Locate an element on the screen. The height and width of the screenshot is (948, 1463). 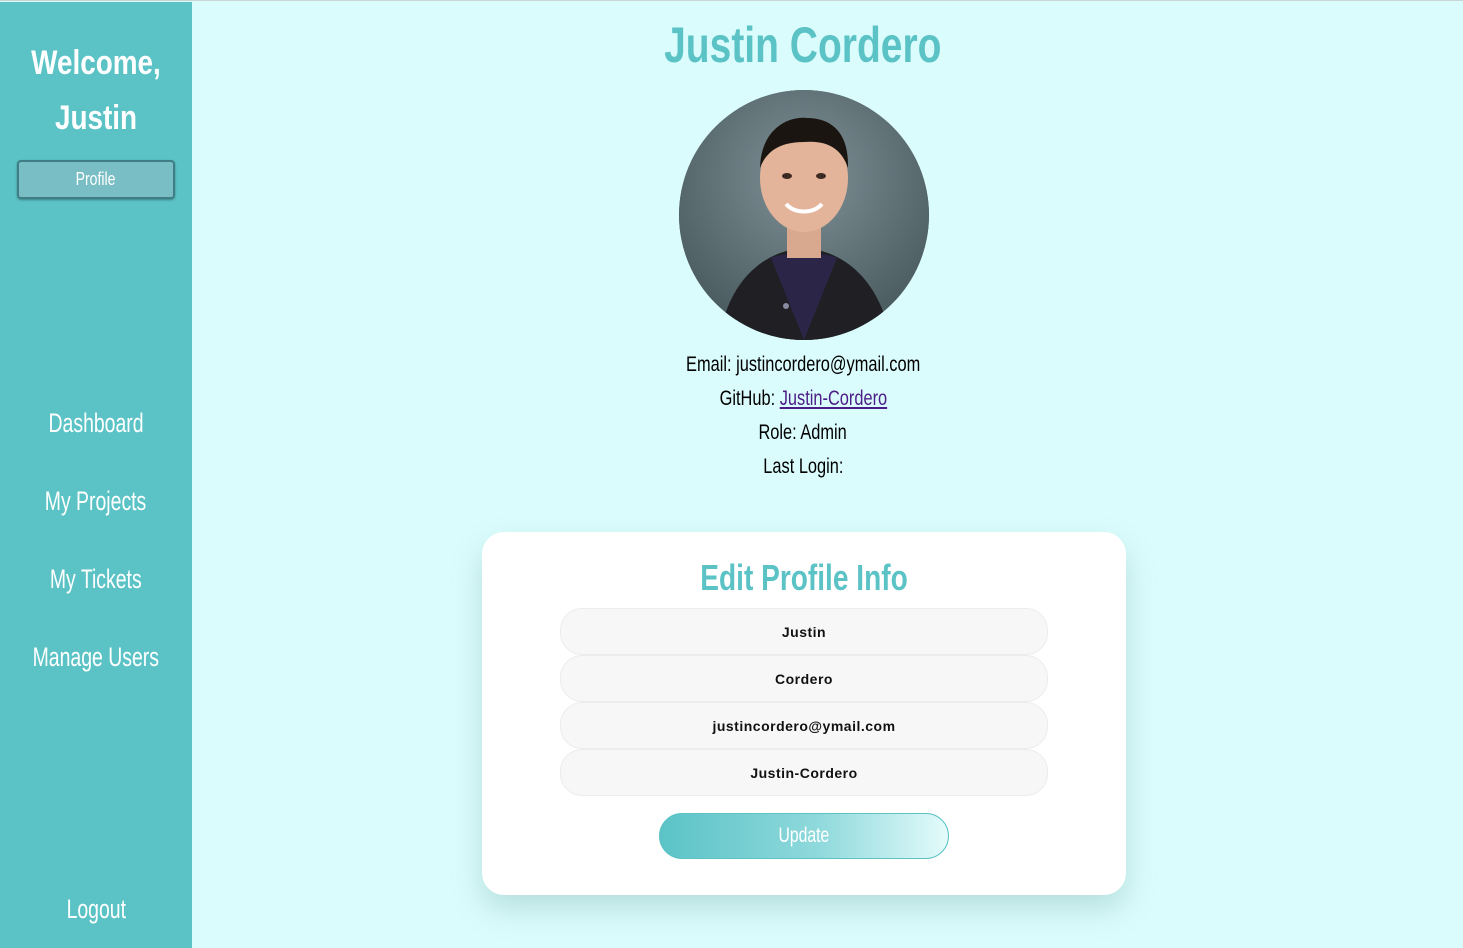
sidebar-item-label: Dashboard is located at coordinates (96, 423).